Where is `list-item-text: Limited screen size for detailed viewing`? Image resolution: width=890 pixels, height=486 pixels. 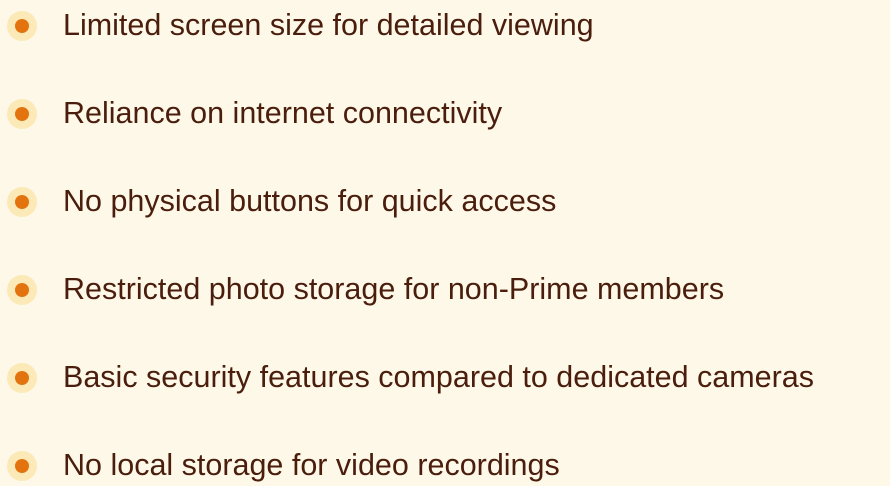 list-item-text: Limited screen size for detailed viewing is located at coordinates (328, 24).